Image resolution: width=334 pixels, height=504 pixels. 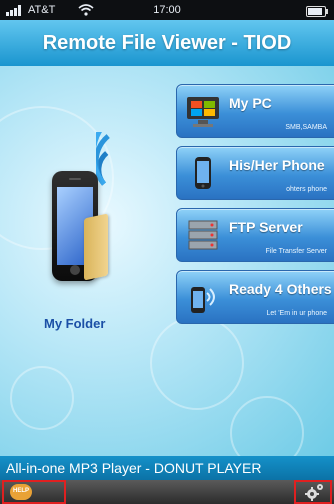 I want to click on promo-banner: All-in-one MP3 Player - DONUT PLAYER, so click(x=167, y=468).